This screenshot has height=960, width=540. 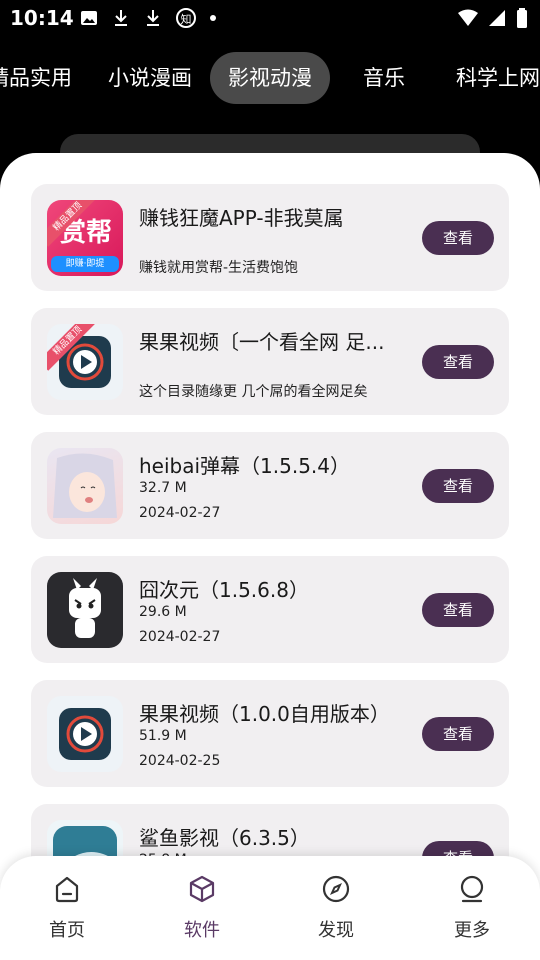 What do you see at coordinates (85, 610) in the screenshot?
I see `jiongciyuan-icon` at bounding box center [85, 610].